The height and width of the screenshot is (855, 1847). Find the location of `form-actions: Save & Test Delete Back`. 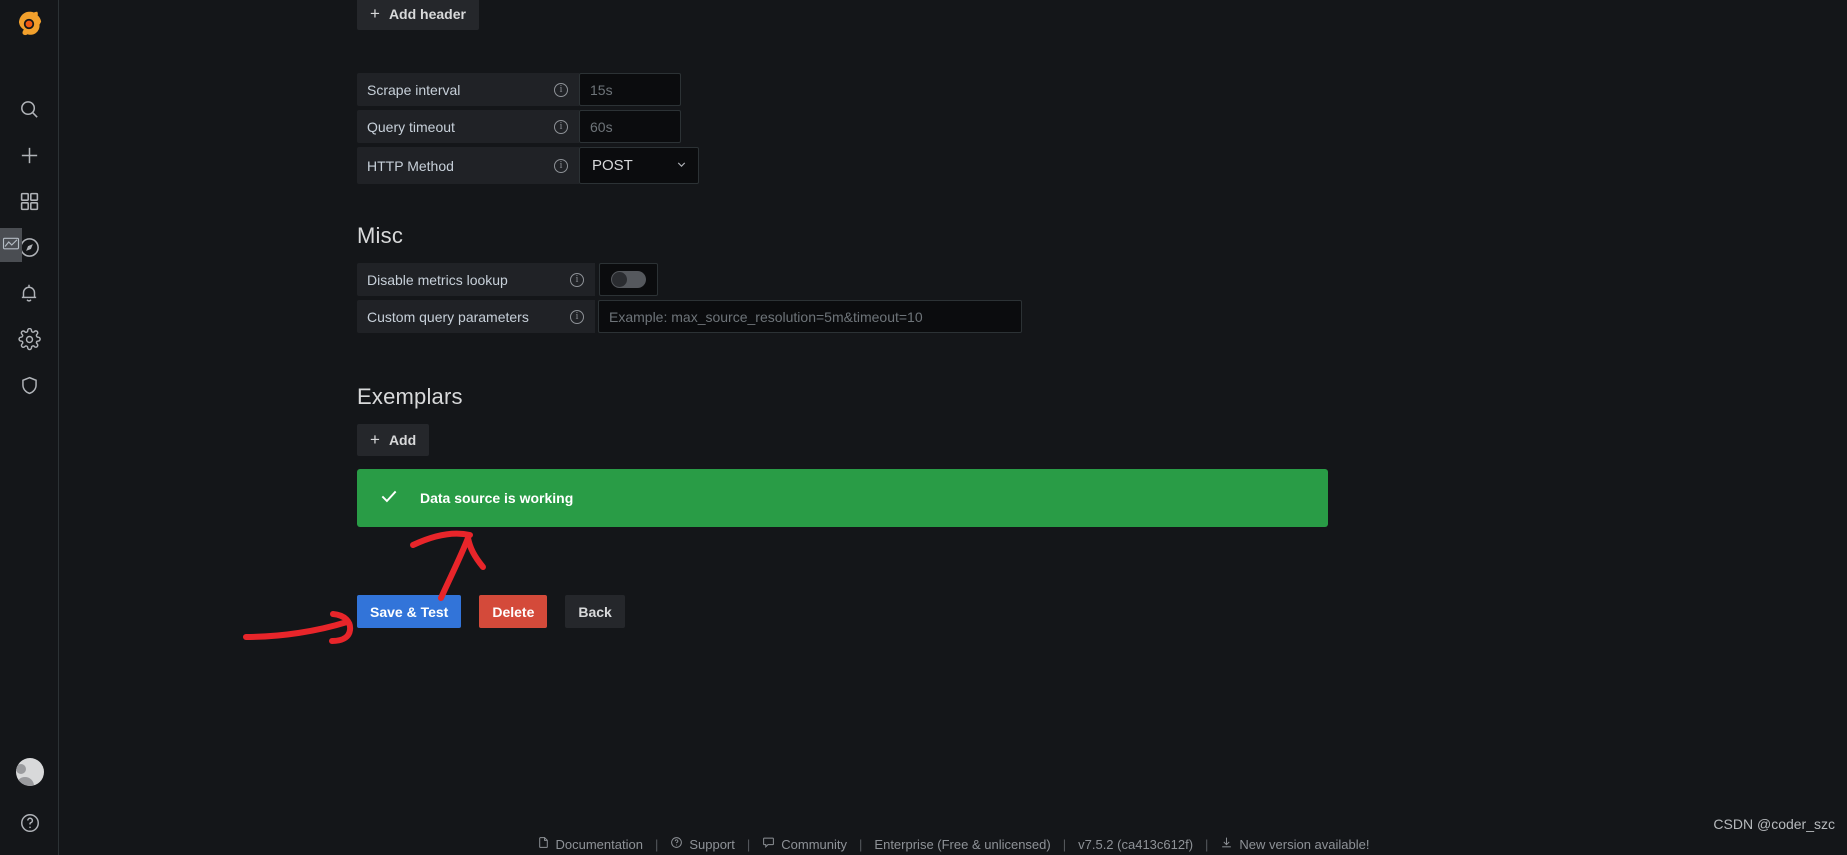

form-actions: Save & Test Delete Back is located at coordinates (491, 611).